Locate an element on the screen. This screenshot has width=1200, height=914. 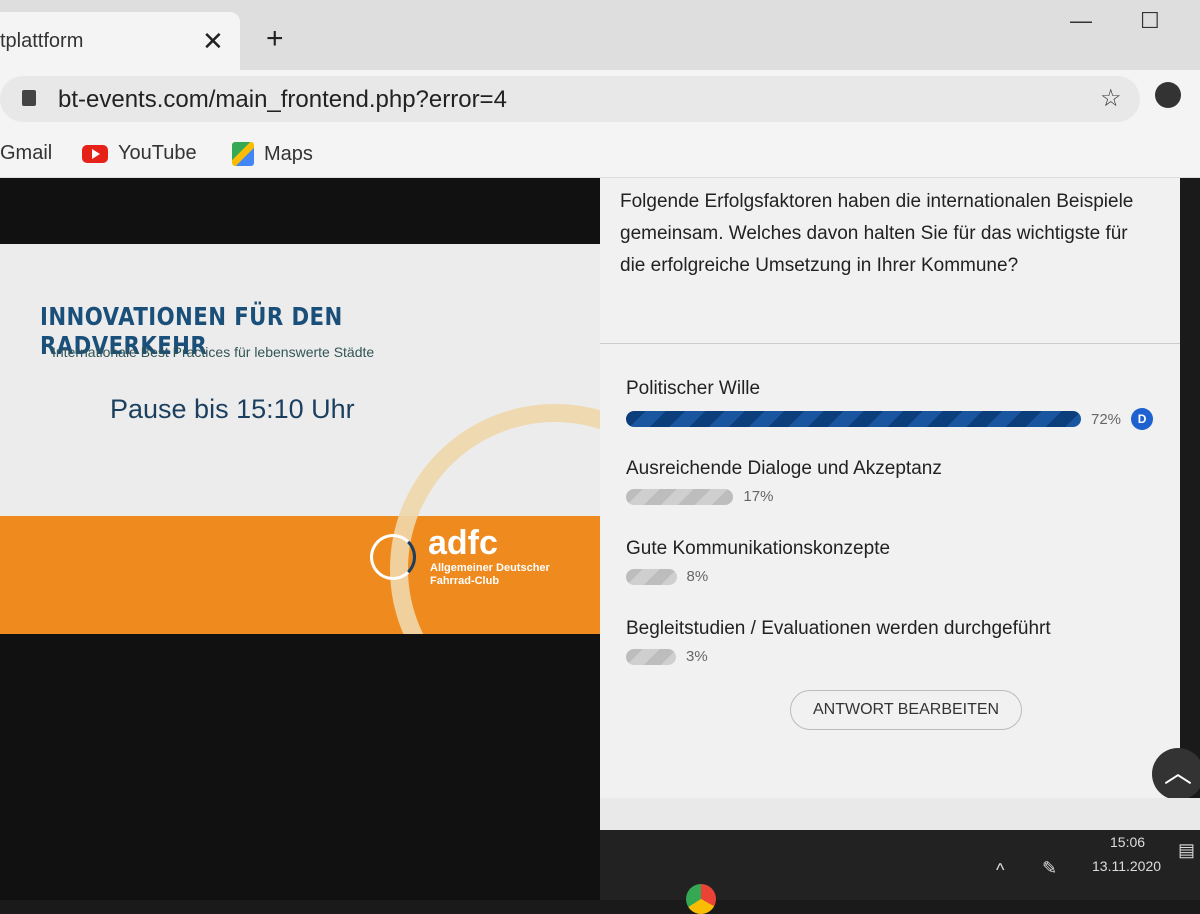
notification-icon: ▤ is located at coordinates (1186, 850).